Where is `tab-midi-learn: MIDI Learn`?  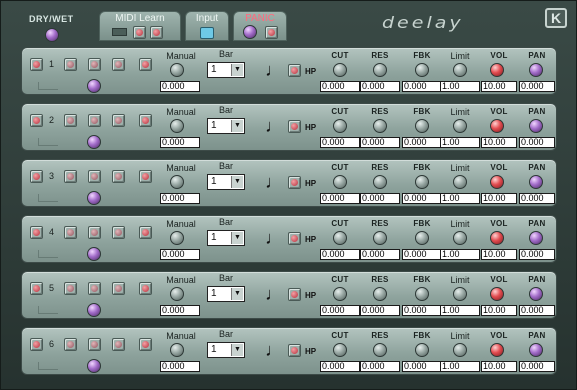
tab-midi-learn: MIDI Learn is located at coordinates (140, 26).